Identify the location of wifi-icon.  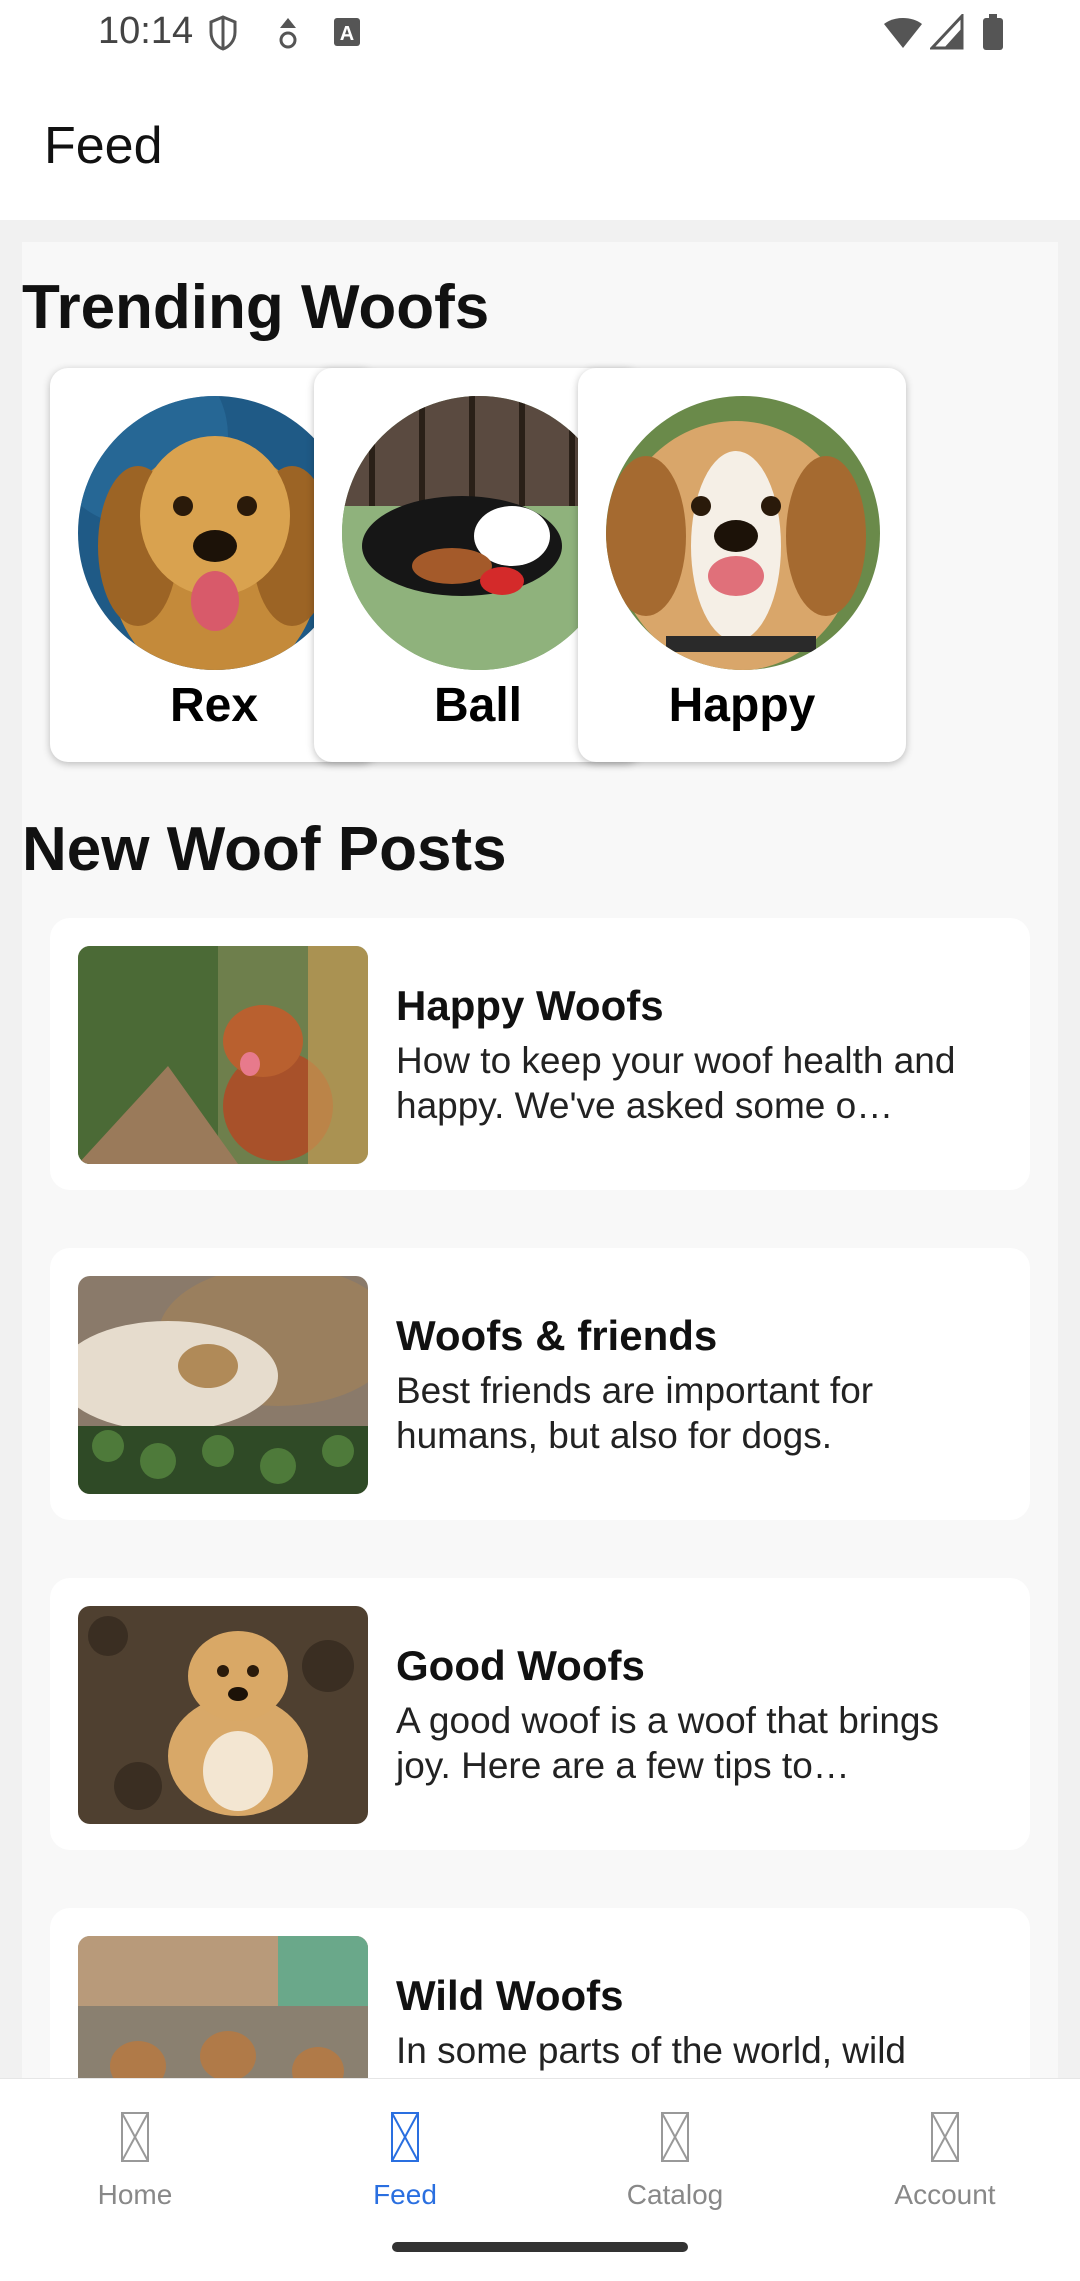
(903, 34).